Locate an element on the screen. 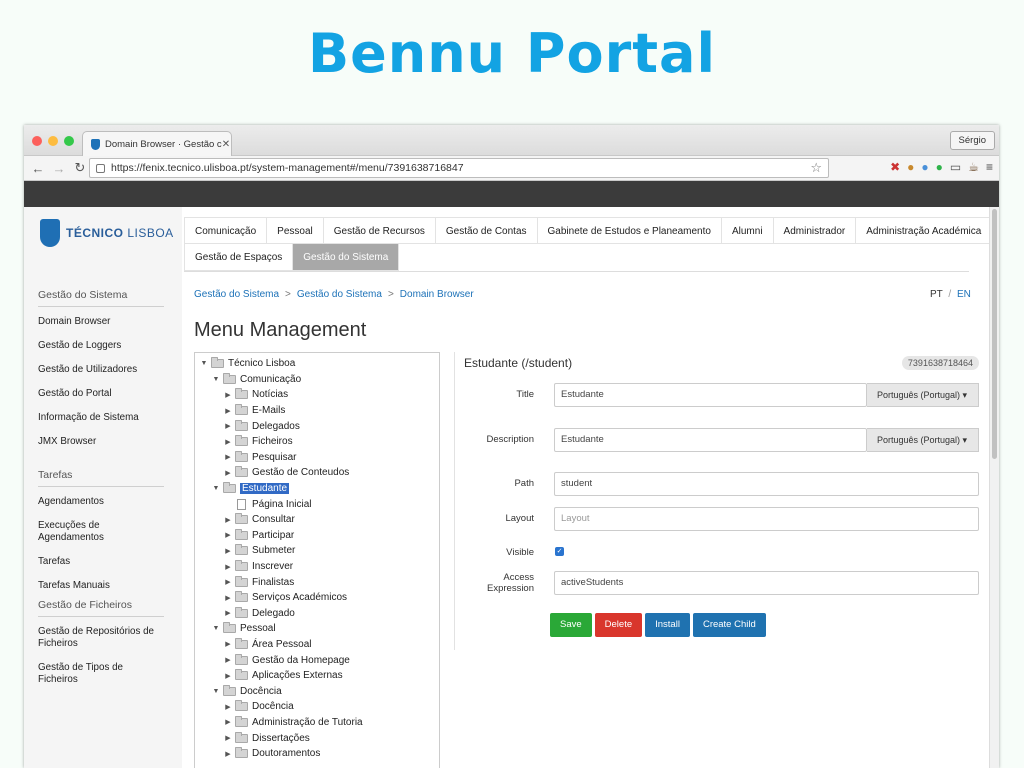 This screenshot has width=1024, height=768. tree-node-label: Dissertações is located at coordinates (281, 738).